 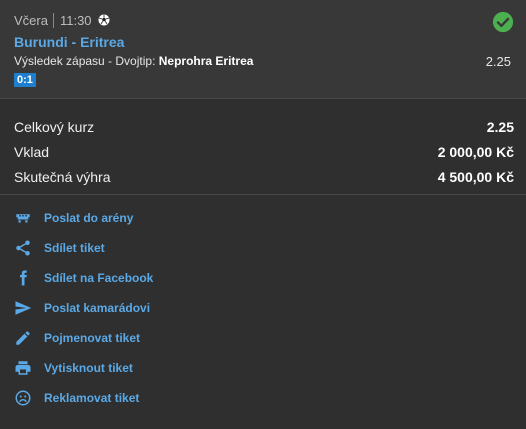 I want to click on action-label: Reklamovat tiket, so click(x=92, y=398).